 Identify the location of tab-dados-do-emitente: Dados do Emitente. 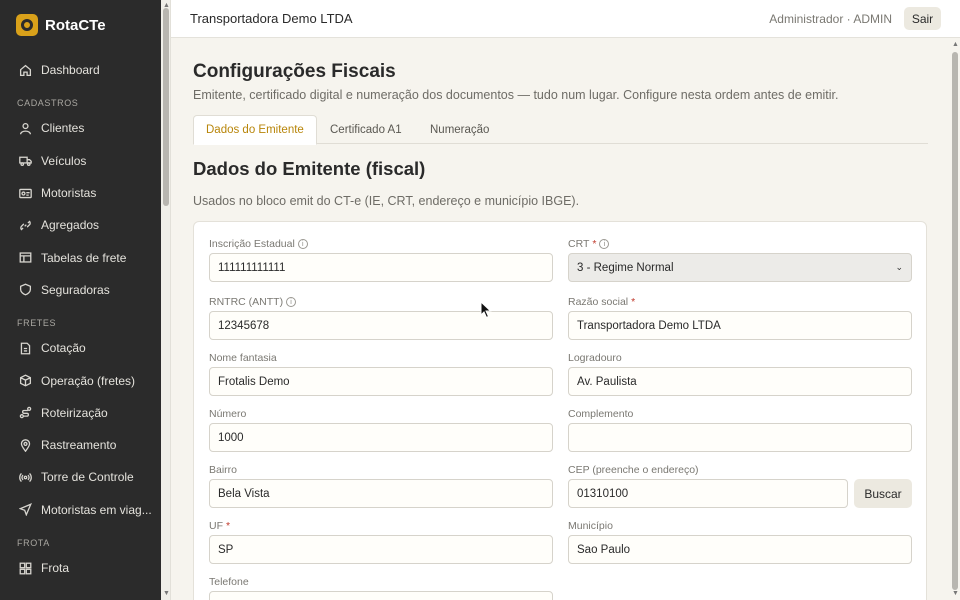
(255, 130).